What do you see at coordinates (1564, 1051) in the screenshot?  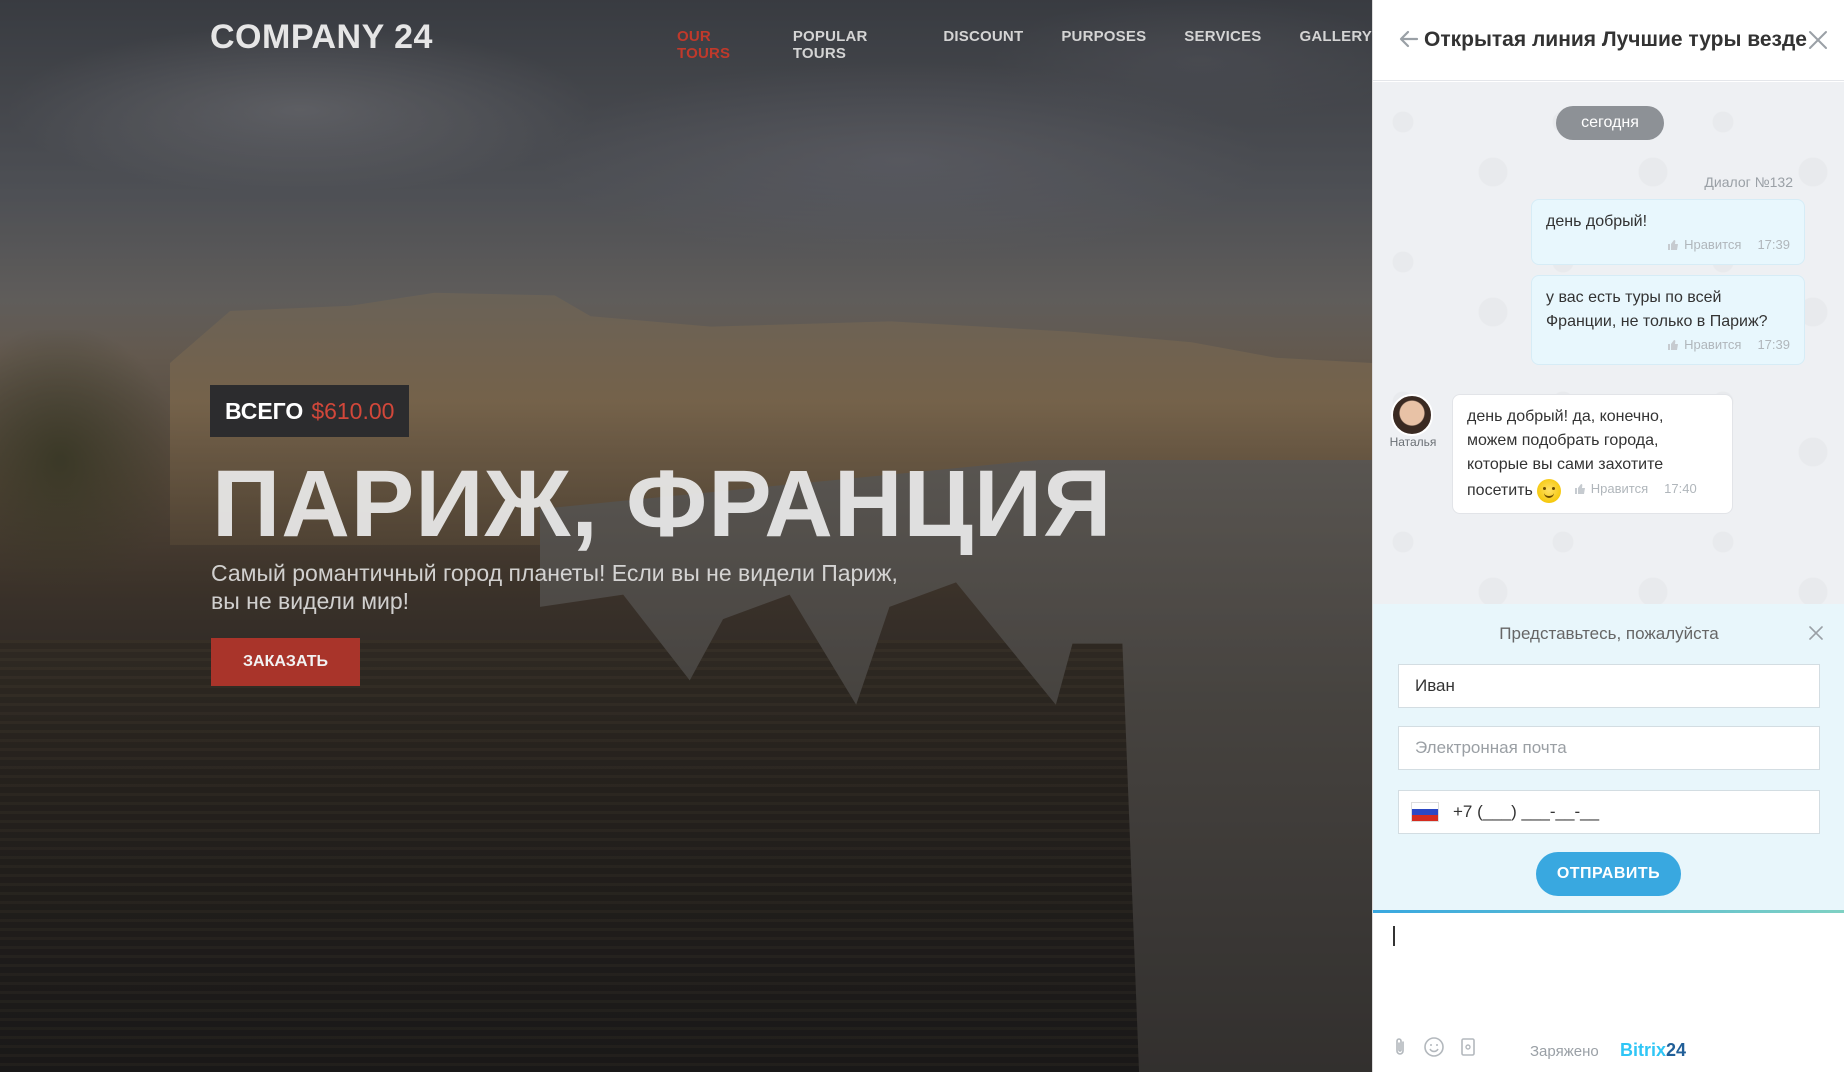 I see `powered-by-label: Заряжено` at bounding box center [1564, 1051].